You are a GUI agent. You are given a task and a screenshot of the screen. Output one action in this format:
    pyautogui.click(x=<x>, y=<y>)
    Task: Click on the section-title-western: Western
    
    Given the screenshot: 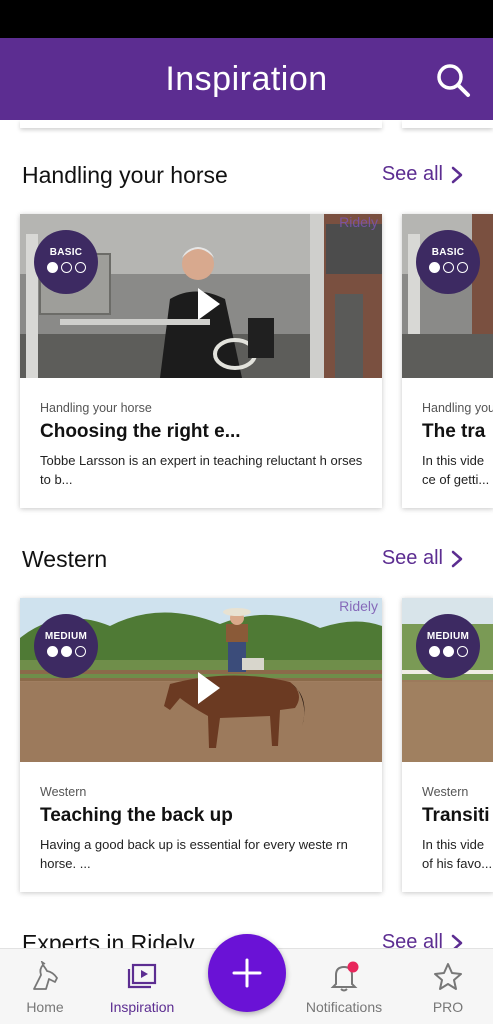 What is the action you would take?
    pyautogui.click(x=65, y=559)
    